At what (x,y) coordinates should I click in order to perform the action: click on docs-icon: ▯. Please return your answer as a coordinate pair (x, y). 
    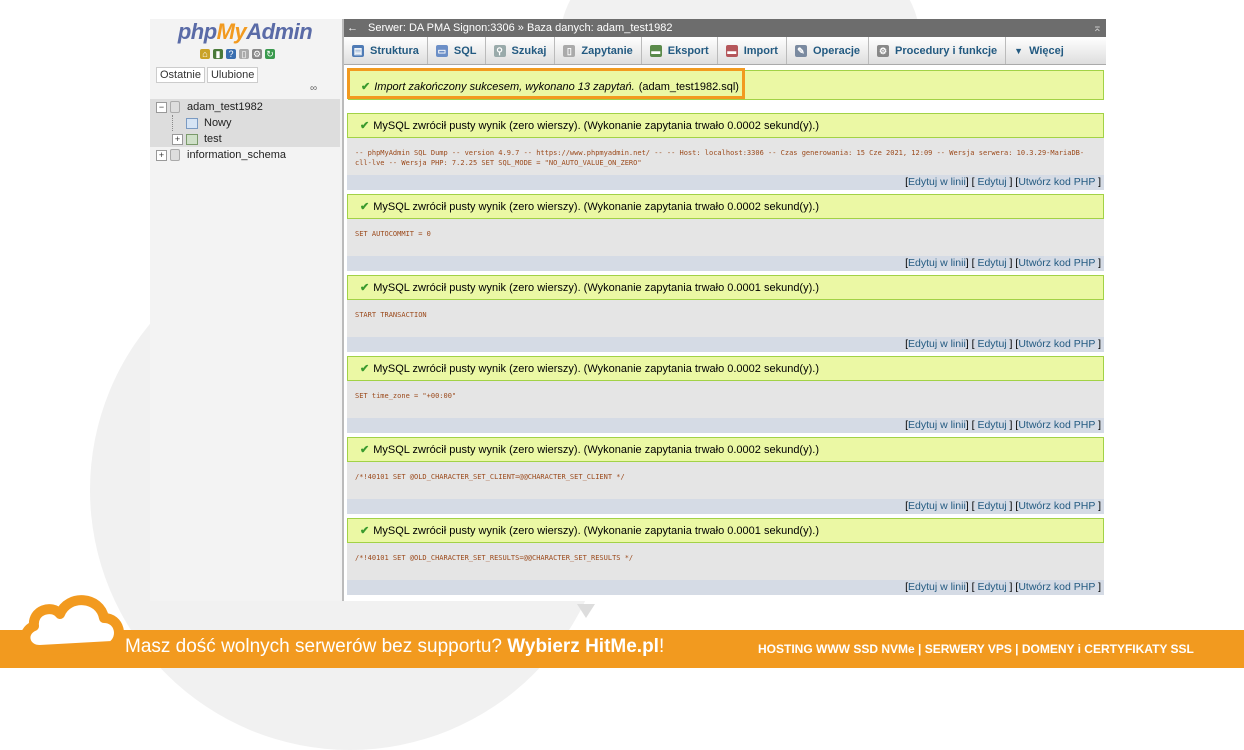
    Looking at the image, I should click on (244, 54).